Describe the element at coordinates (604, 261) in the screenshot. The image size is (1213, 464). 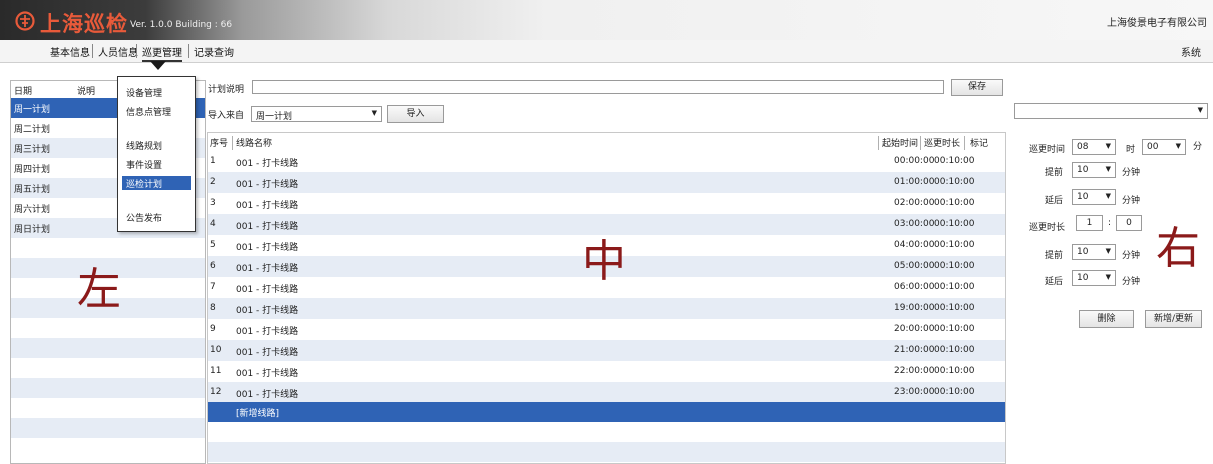
I see `watermark-middle: 中` at that location.